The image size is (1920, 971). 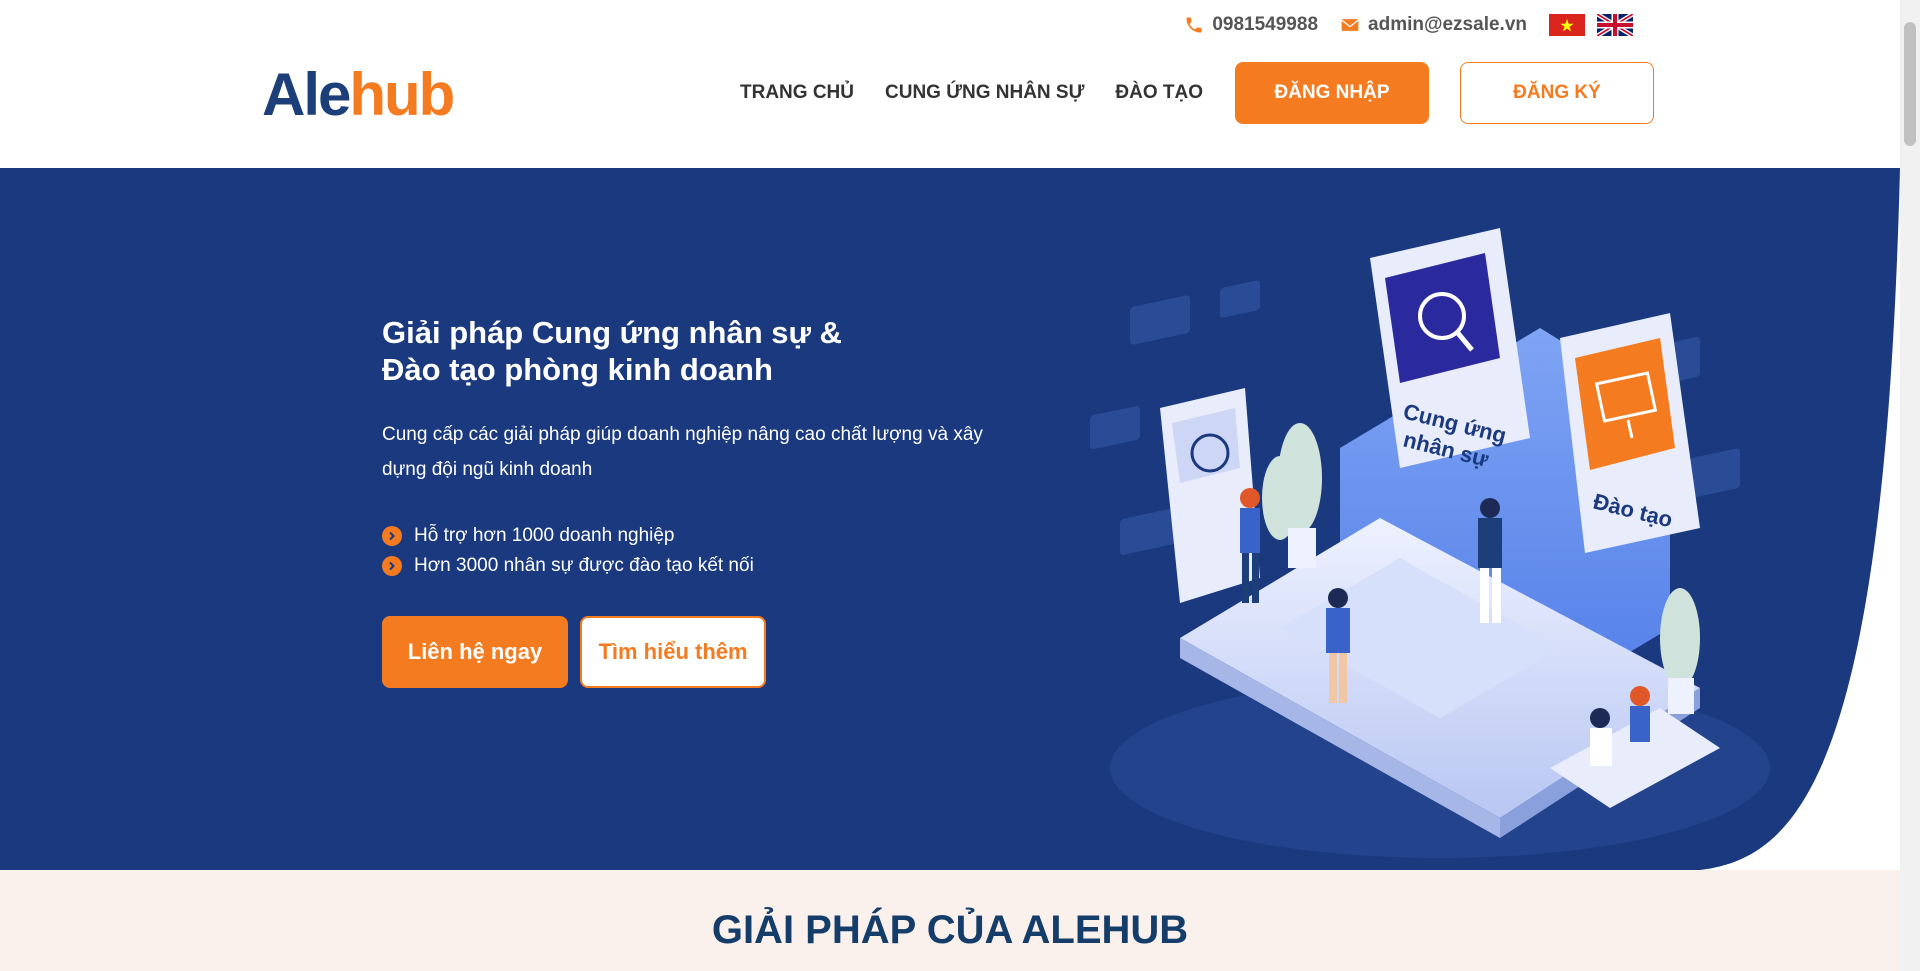 What do you see at coordinates (673, 652) in the screenshot?
I see `learn-more-button: Tìm hiểu thêm` at bounding box center [673, 652].